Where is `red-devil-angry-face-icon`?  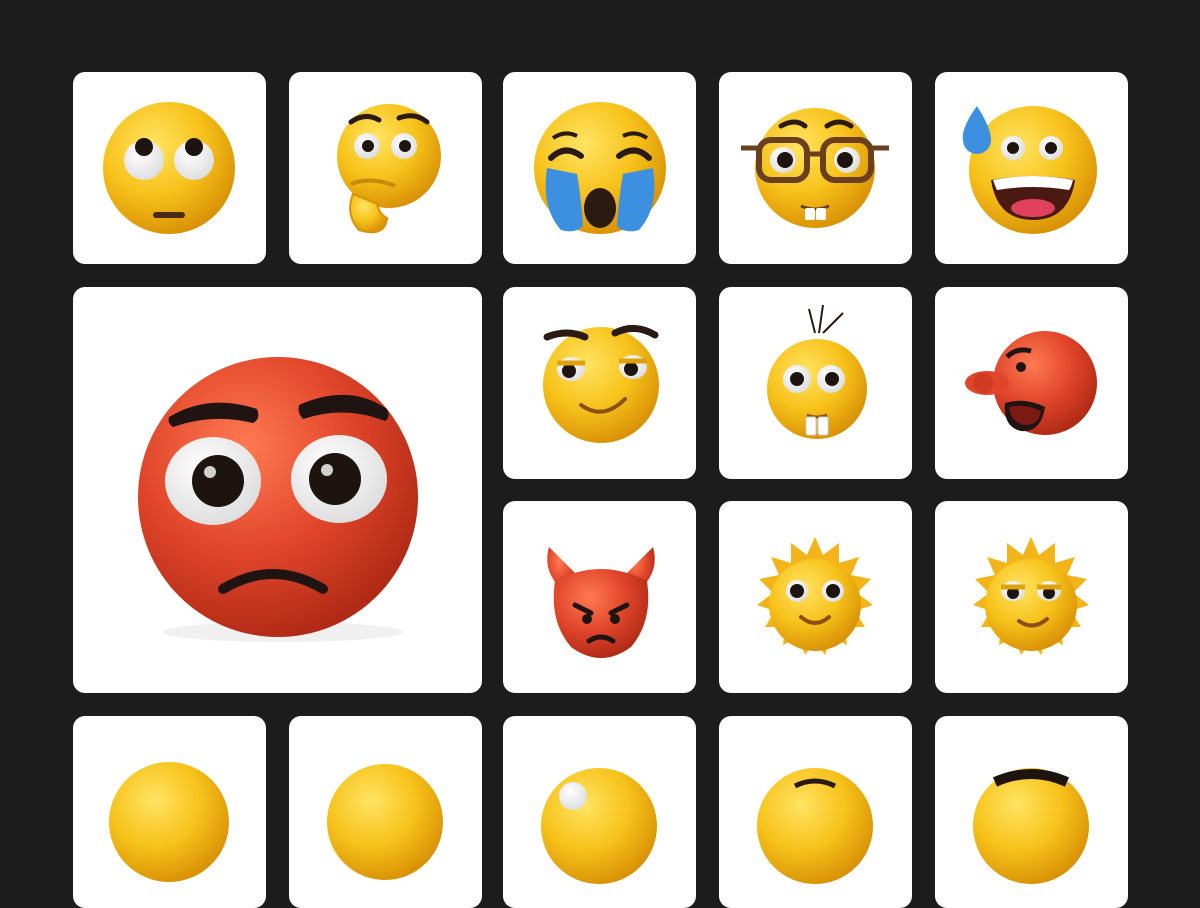 red-devil-angry-face-icon is located at coordinates (601, 602).